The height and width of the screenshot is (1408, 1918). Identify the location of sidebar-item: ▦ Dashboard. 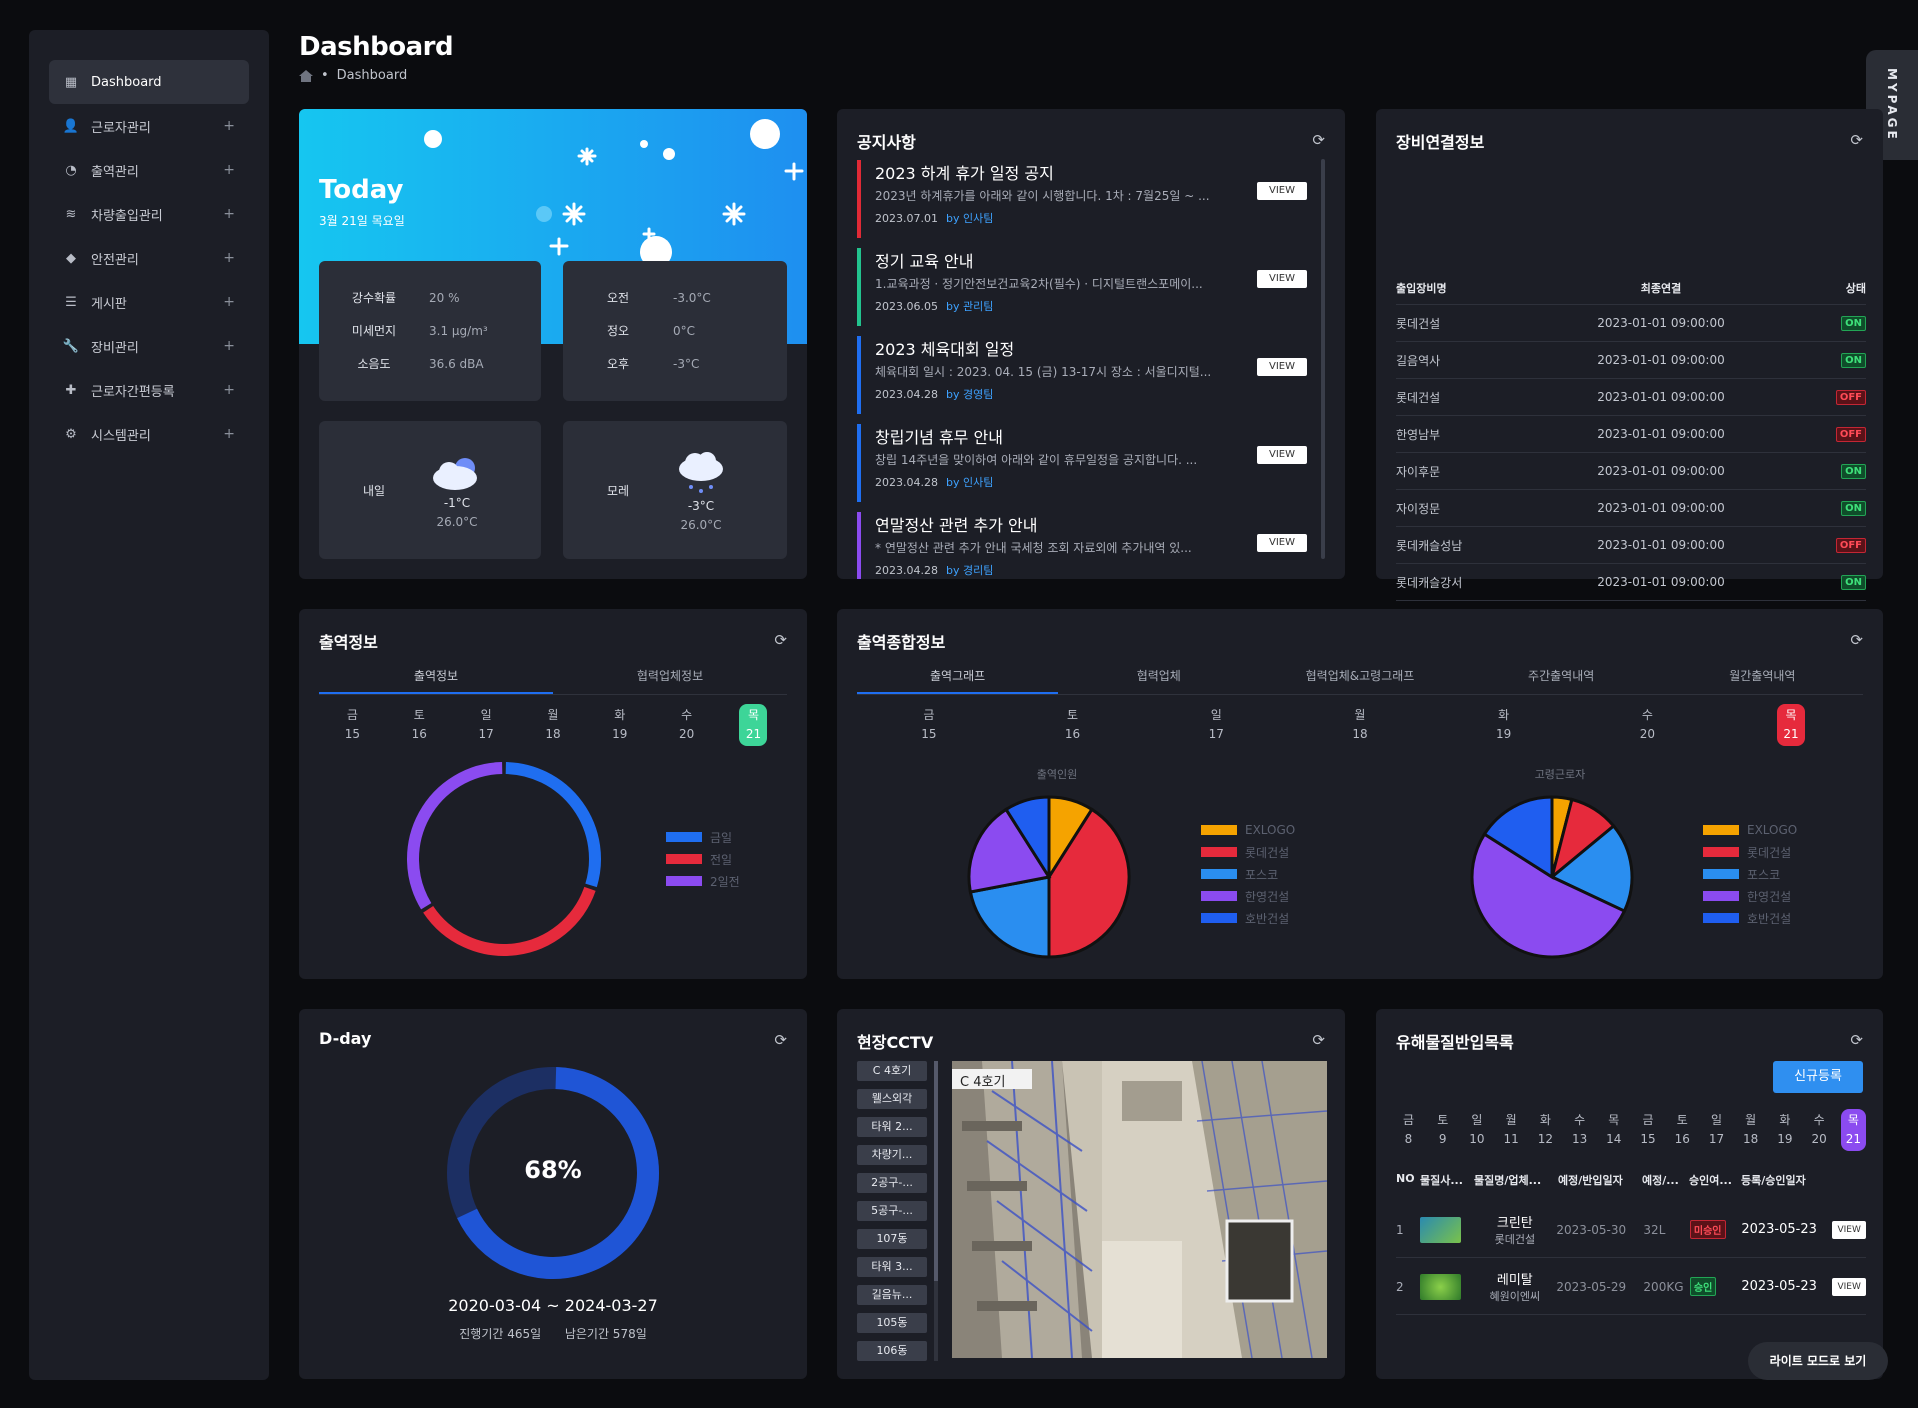
(149, 82).